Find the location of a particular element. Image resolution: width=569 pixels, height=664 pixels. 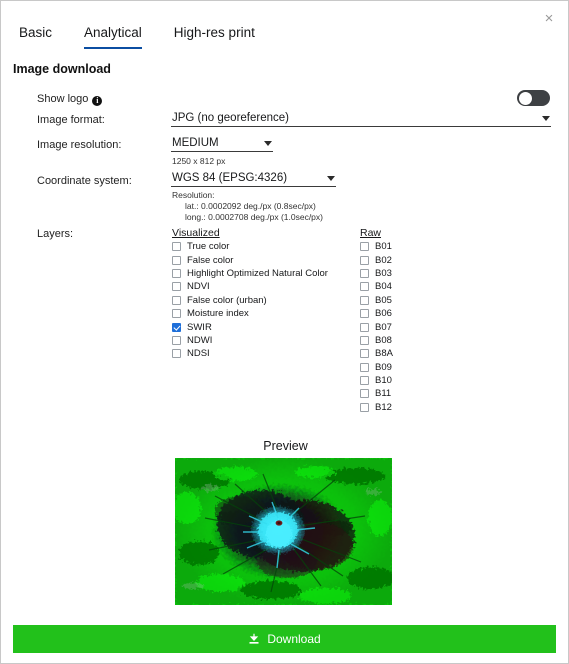

raw-band-label: B07 is located at coordinates (383, 327).